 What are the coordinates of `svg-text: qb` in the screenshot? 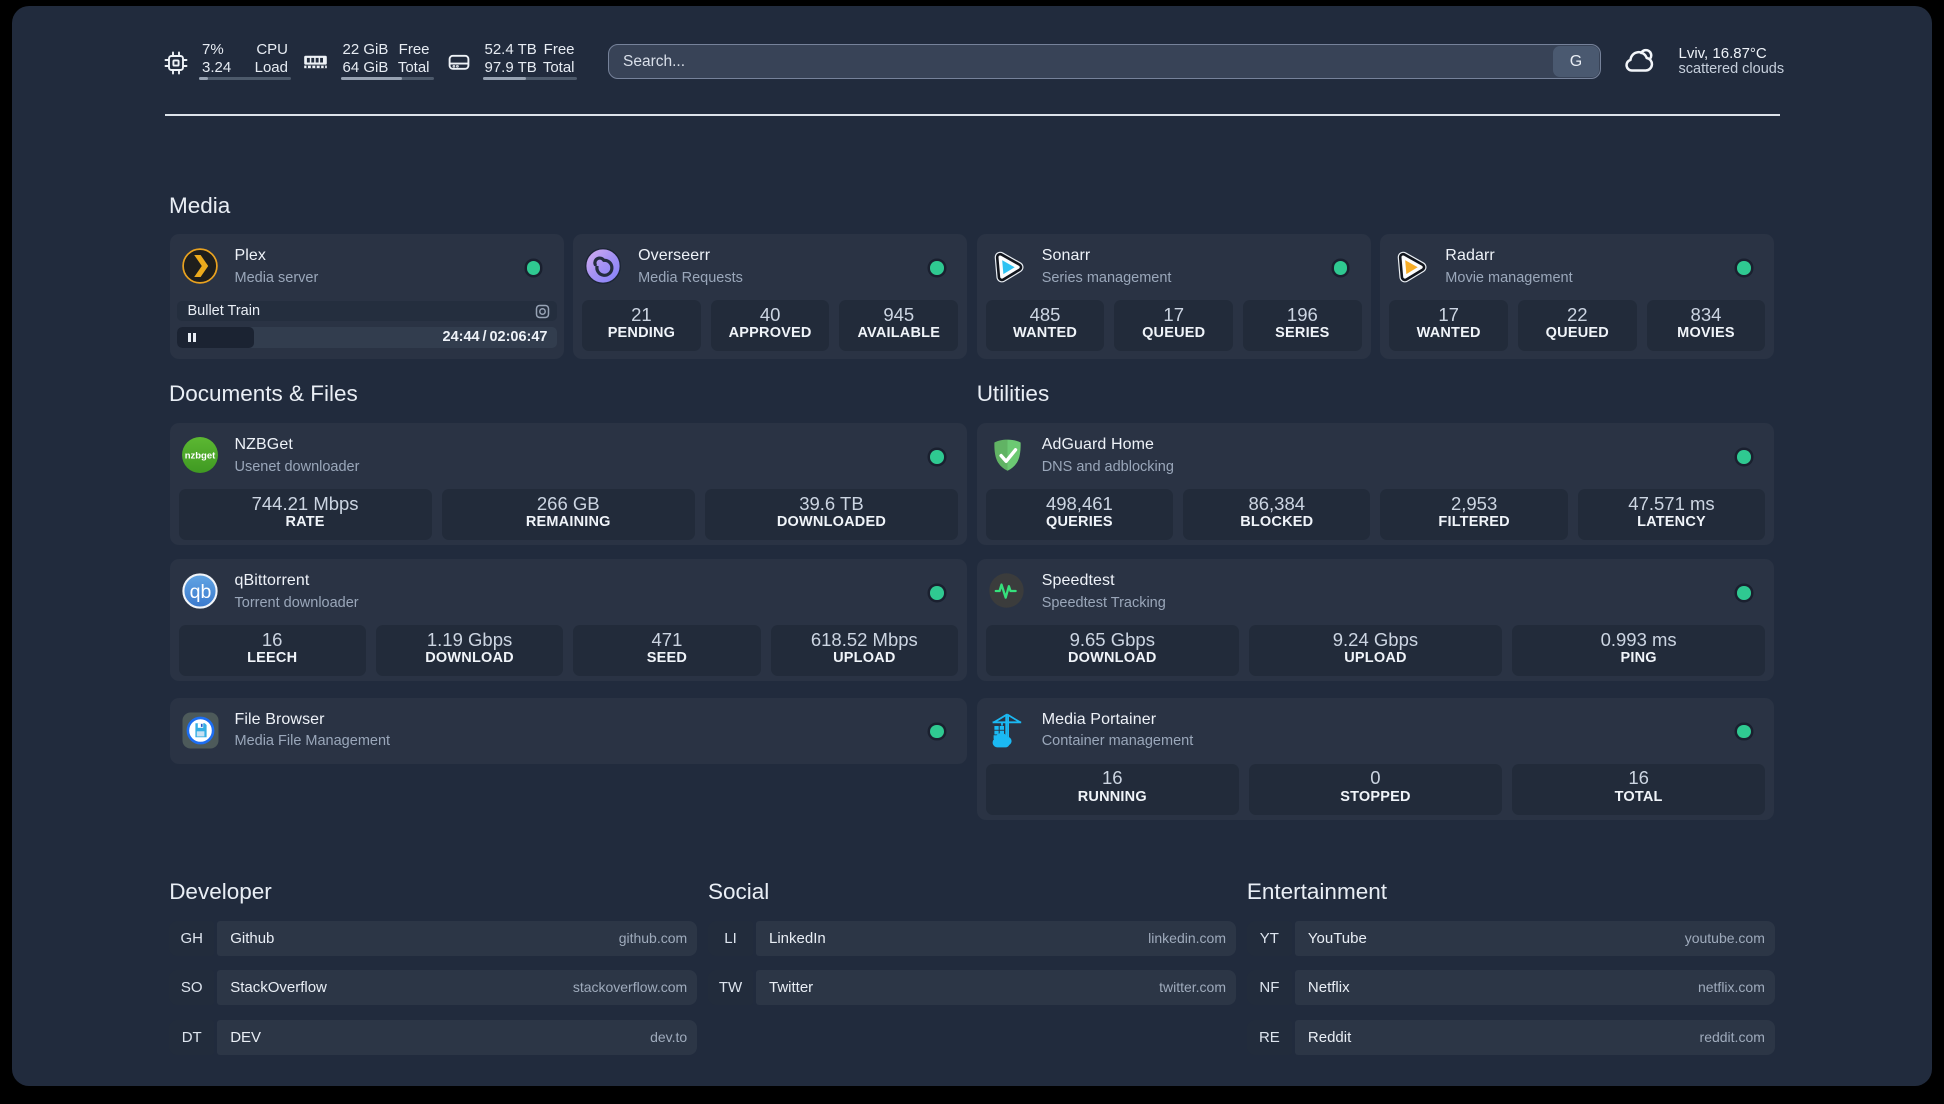 It's located at (200, 592).